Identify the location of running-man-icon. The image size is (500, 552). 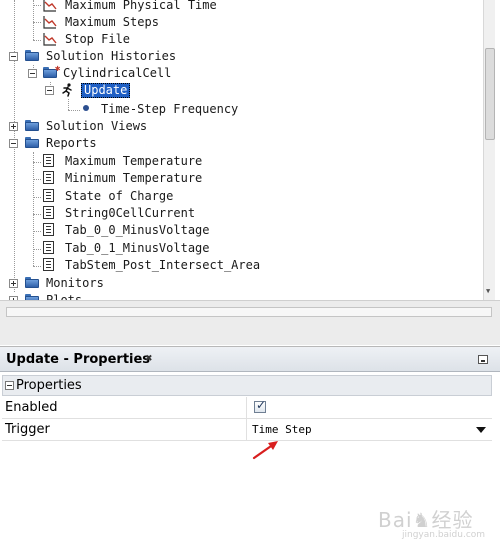
(67, 90).